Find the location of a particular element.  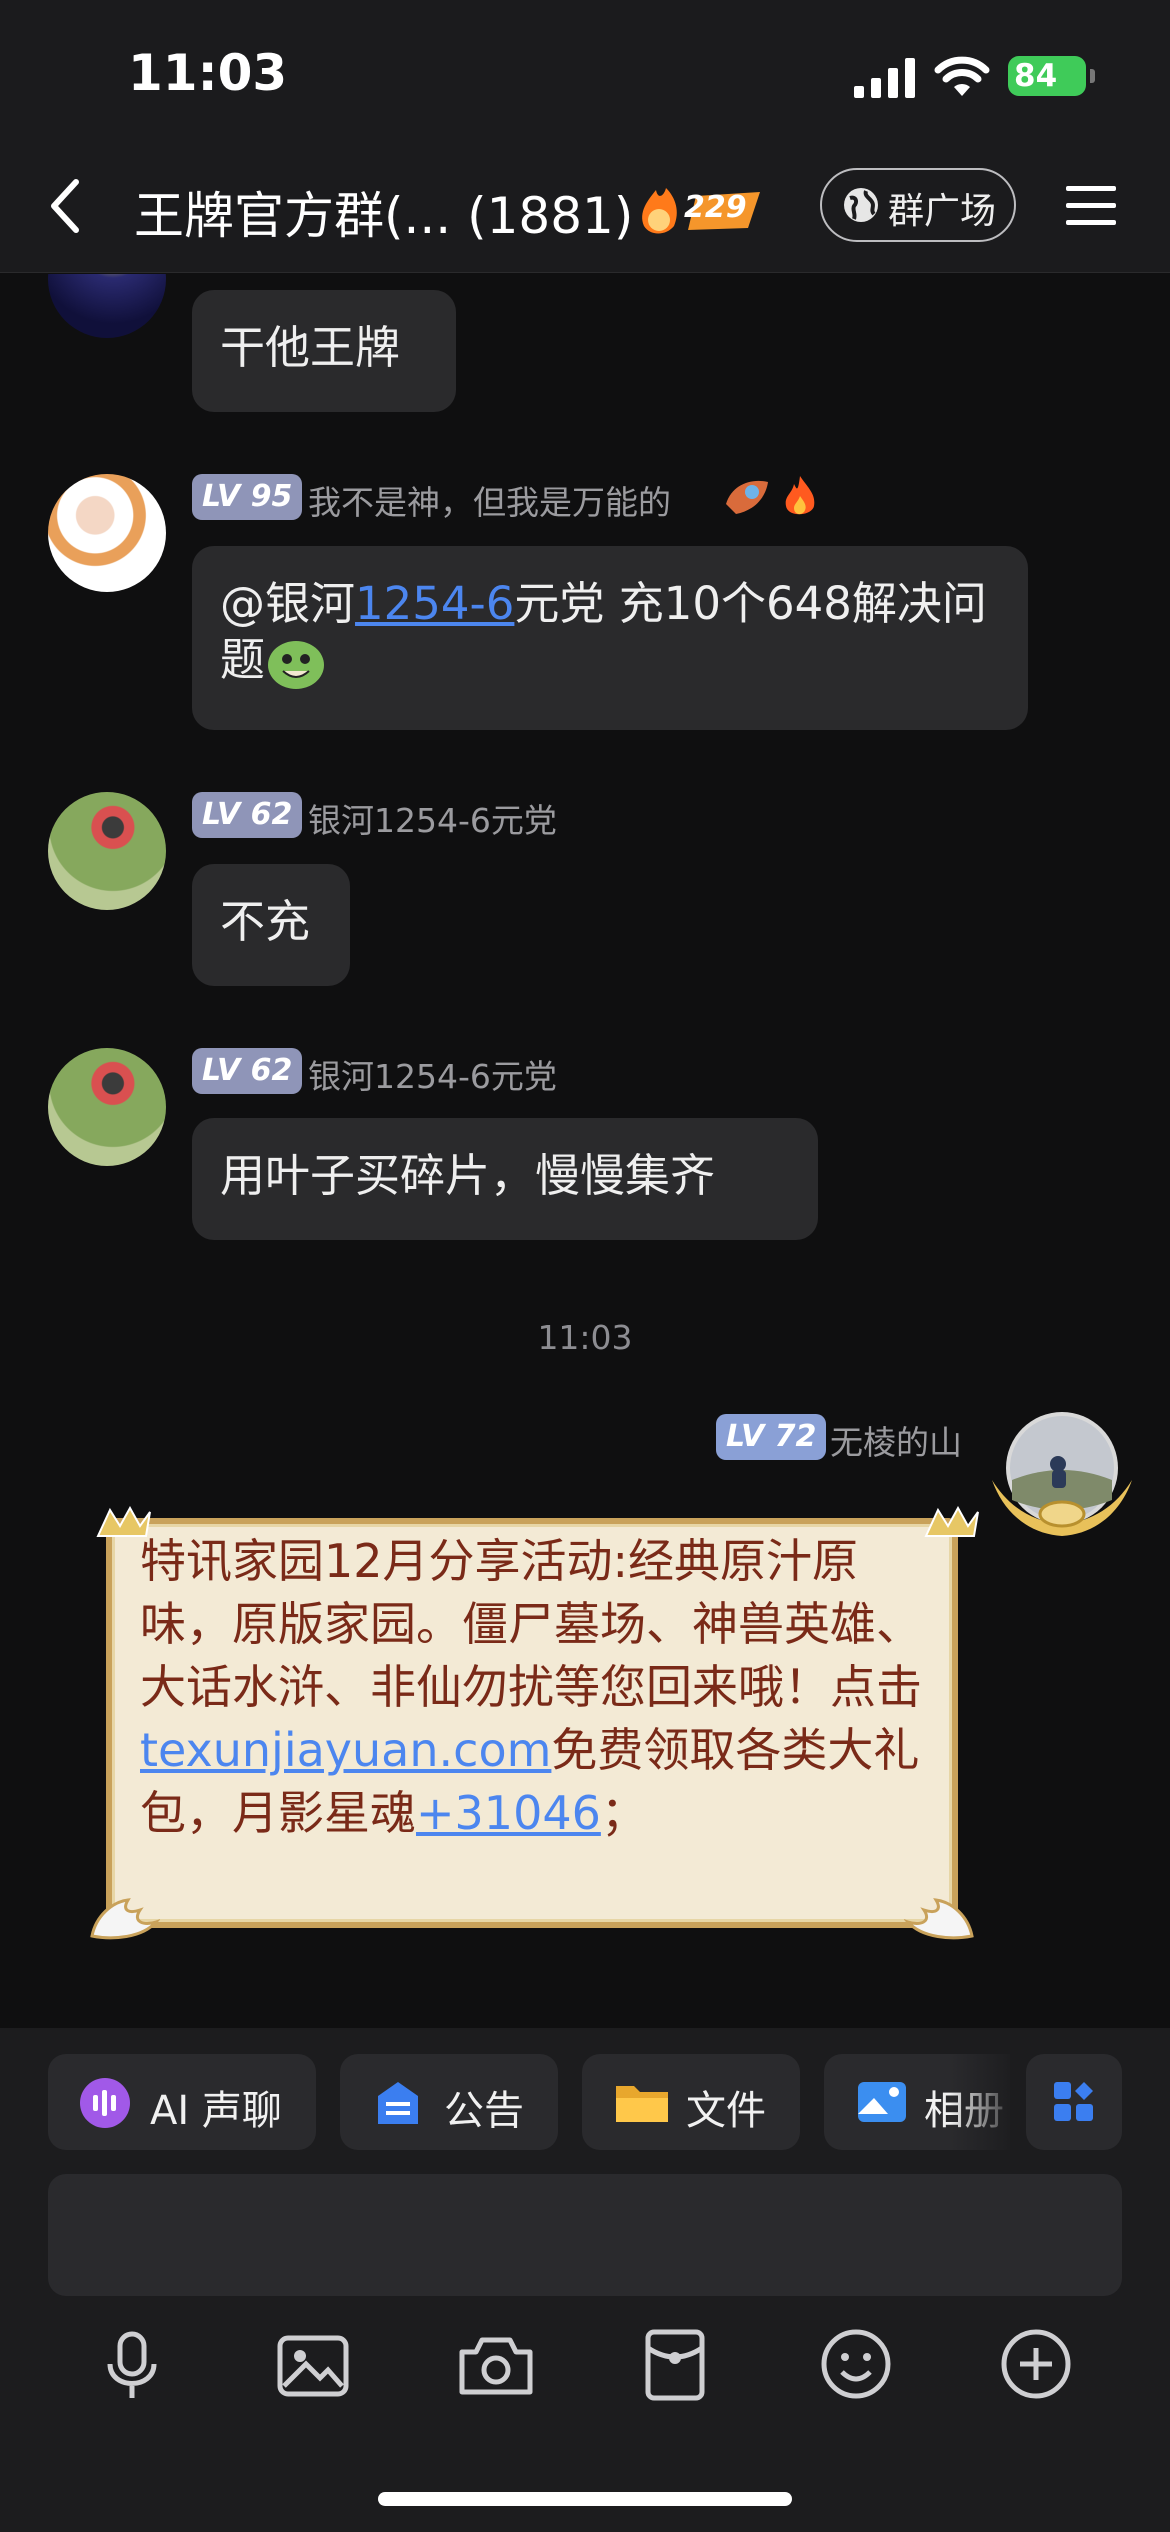

message-input is located at coordinates (585, 2235).